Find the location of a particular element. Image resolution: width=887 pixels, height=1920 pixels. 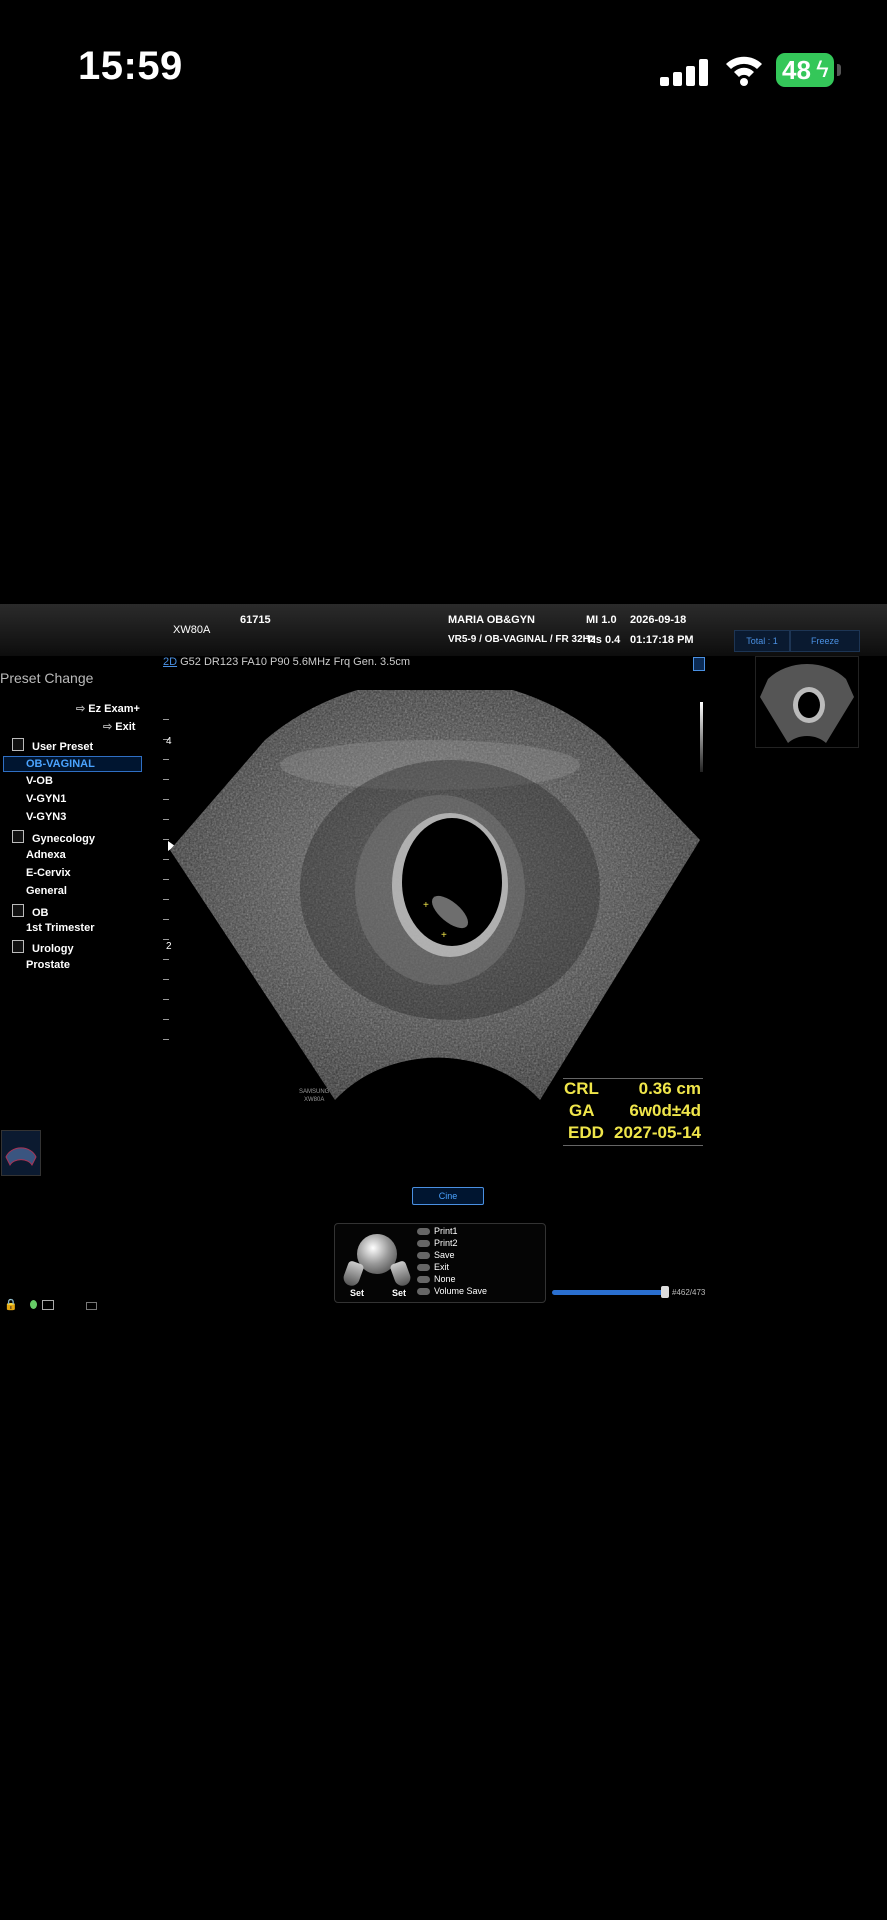

cine-slider-handle is located at coordinates (665, 1292).